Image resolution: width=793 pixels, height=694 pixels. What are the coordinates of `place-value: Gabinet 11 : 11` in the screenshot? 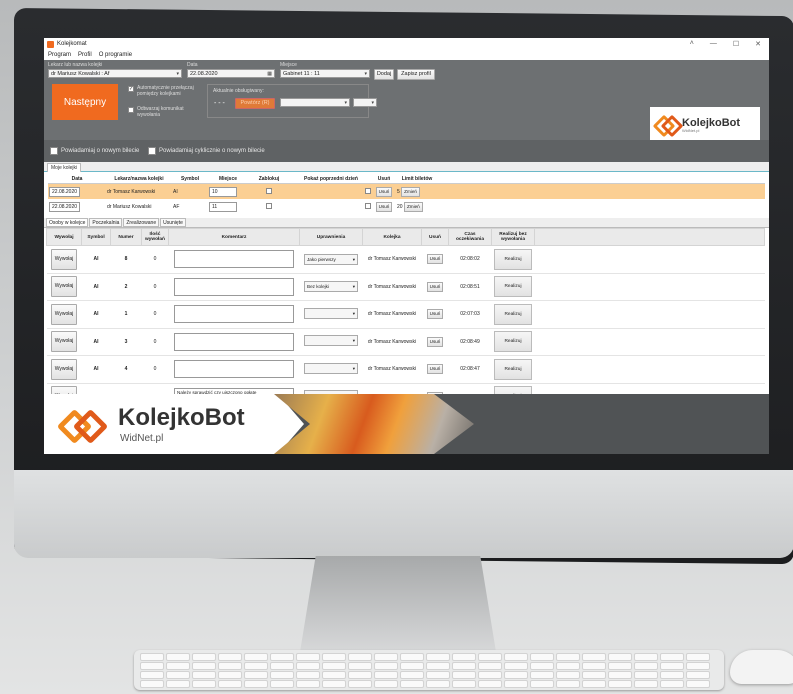 It's located at (301, 74).